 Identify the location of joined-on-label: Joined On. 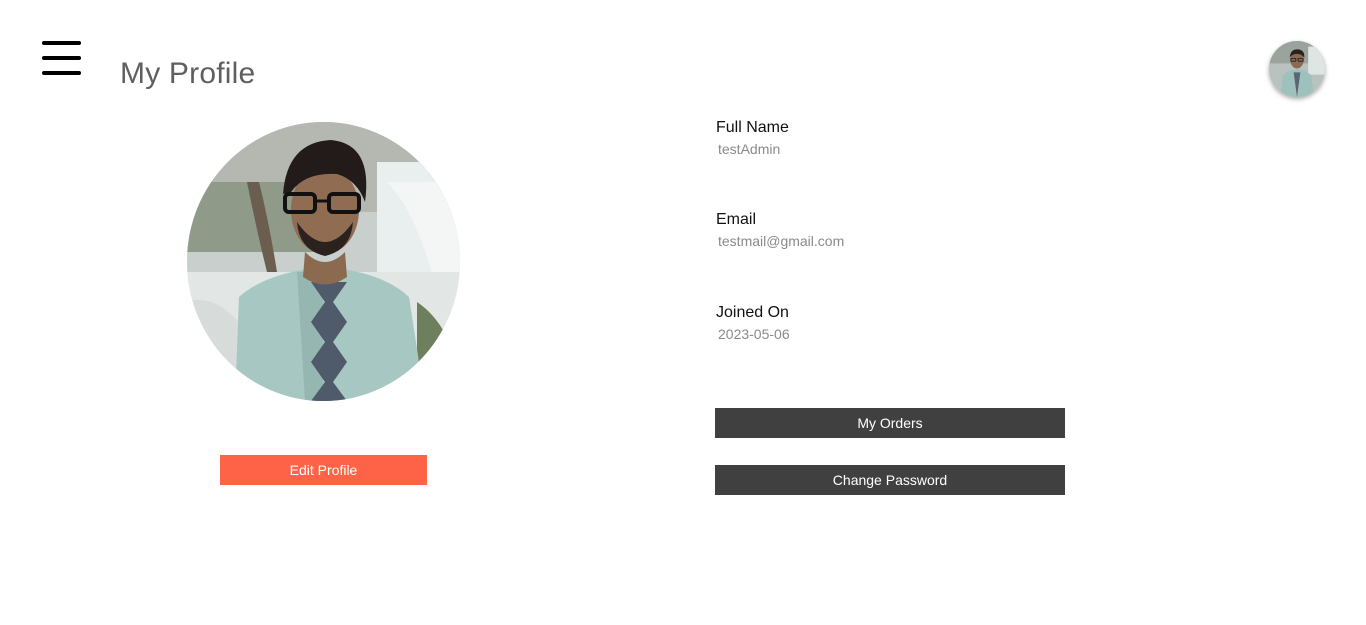
(752, 312).